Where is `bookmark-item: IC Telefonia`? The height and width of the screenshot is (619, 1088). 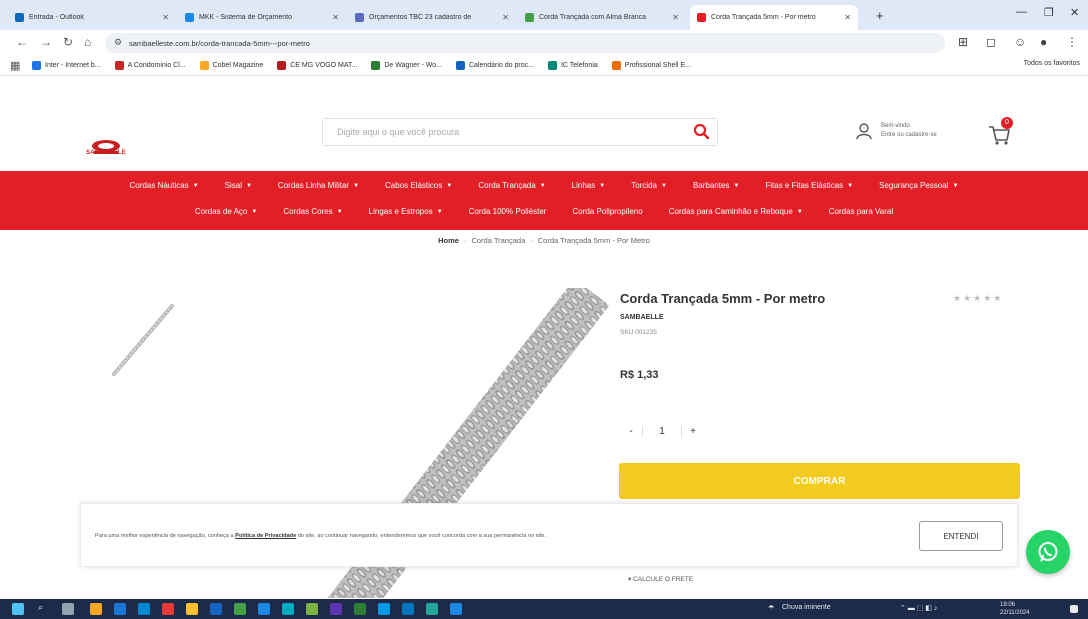
bookmark-item: IC Telefonia is located at coordinates (572, 65).